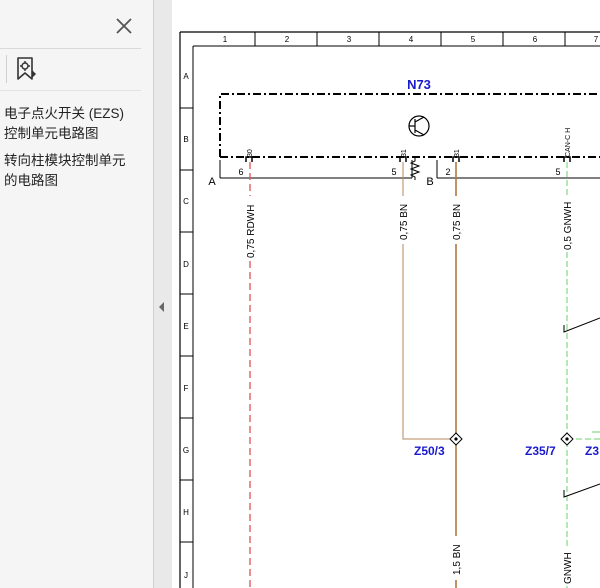  I want to click on pin-terminal: 30, so click(250, 153).